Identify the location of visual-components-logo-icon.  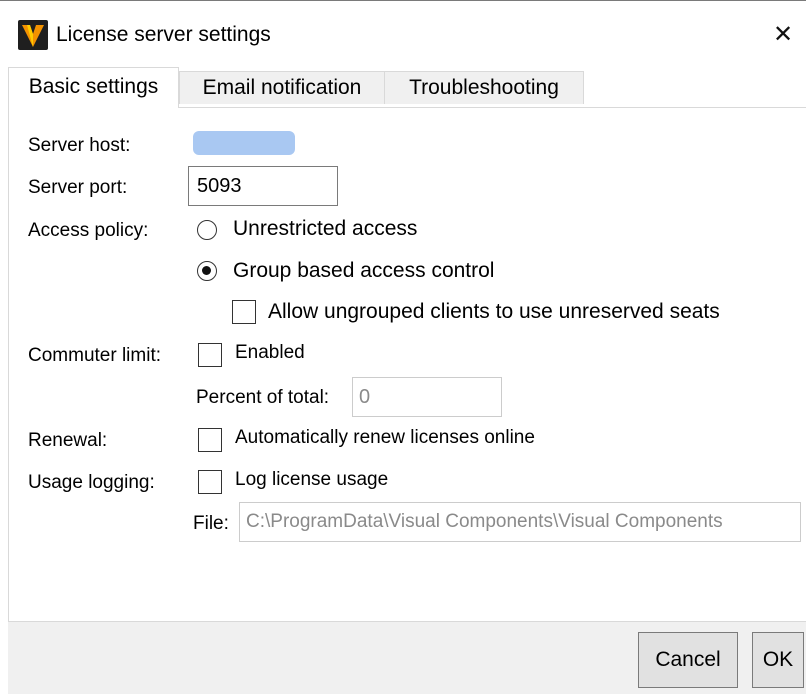
(33, 35).